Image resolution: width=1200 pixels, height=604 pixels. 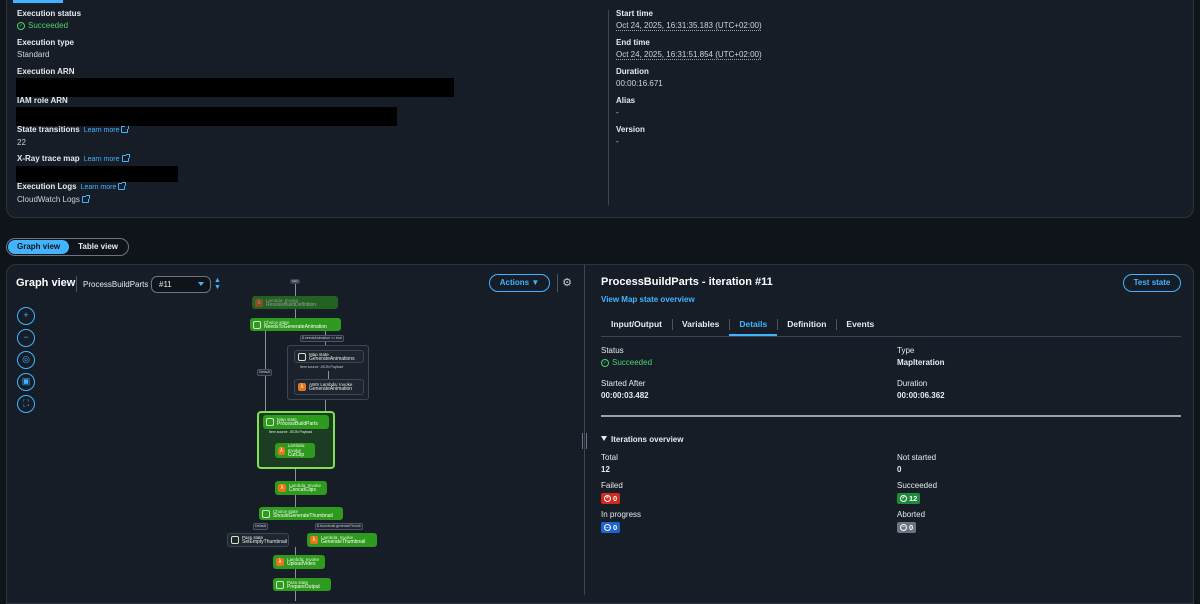 What do you see at coordinates (921, 395) in the screenshot?
I see `field-value: 00:00:06.362` at bounding box center [921, 395].